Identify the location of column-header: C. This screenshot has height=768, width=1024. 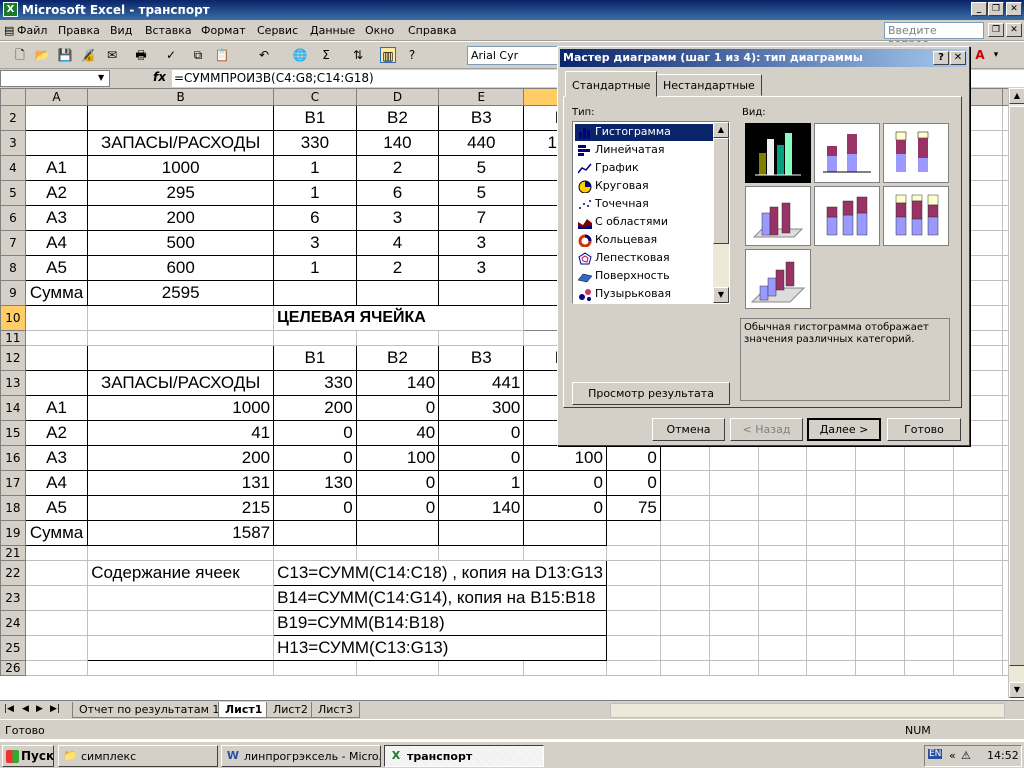
(315, 97).